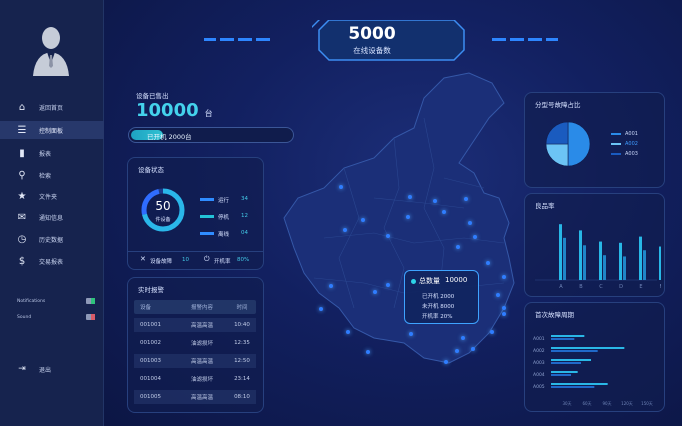 Image resolution: width=682 pixels, height=426 pixels. Describe the element at coordinates (90, 301) in the screenshot. I see `notifications-switch` at that location.